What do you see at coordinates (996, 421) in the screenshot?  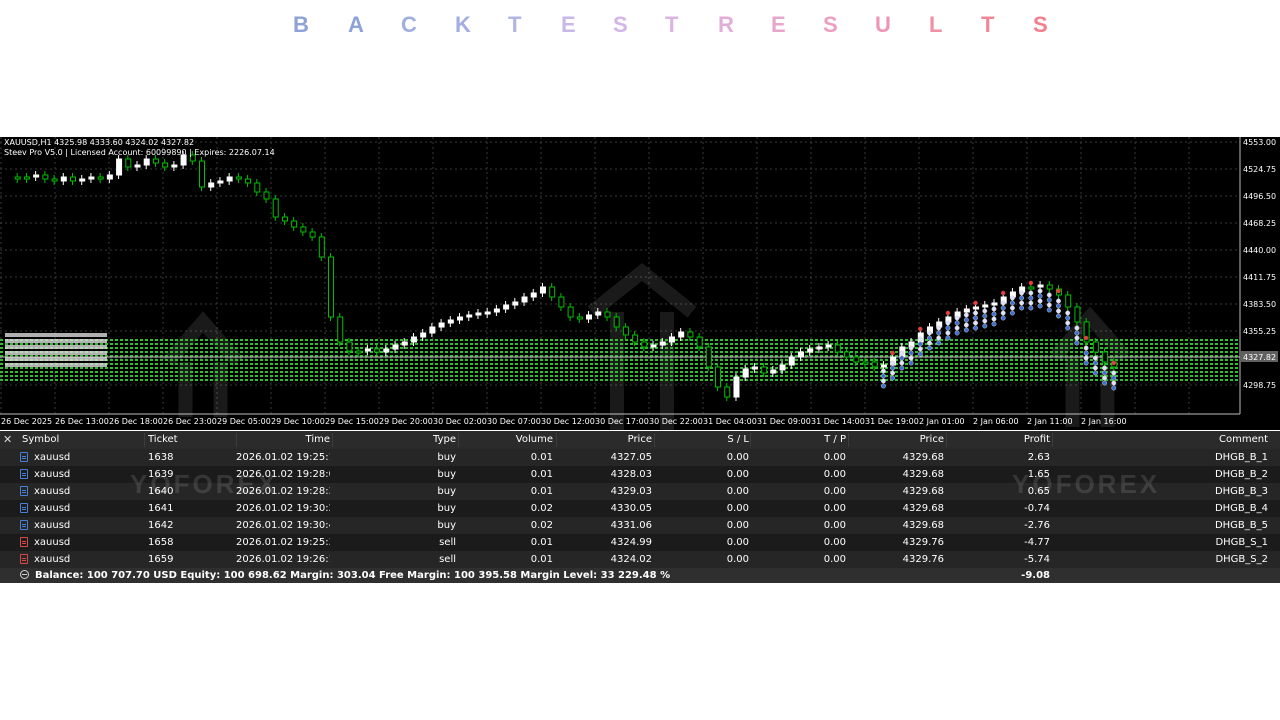 I see `time-axis-label: 2 Jan 06:00` at bounding box center [996, 421].